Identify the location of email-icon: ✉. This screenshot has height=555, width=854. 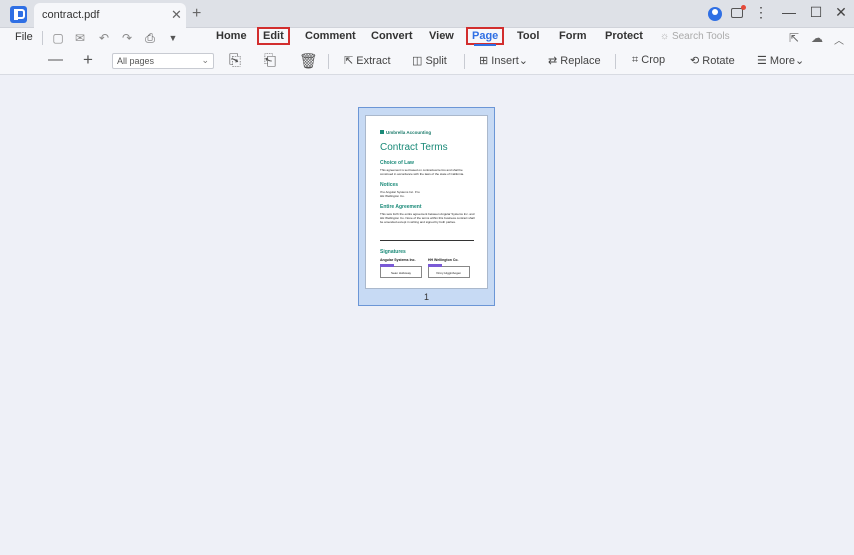
(80, 38).